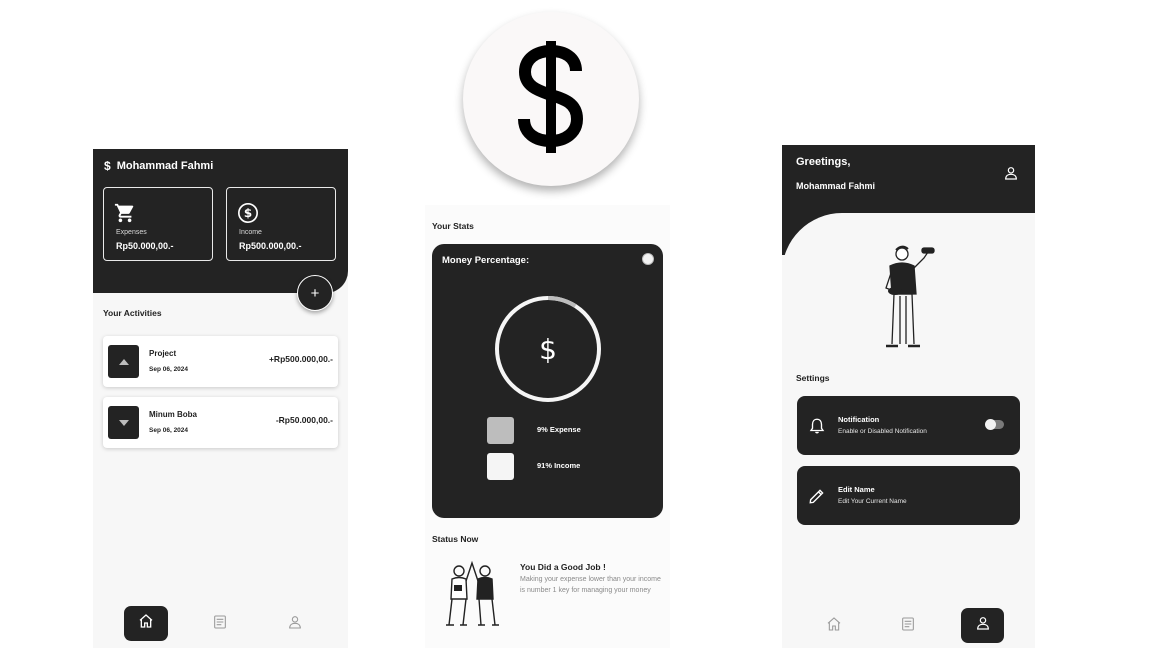  I want to click on dollar-icon, so click(551, 99).